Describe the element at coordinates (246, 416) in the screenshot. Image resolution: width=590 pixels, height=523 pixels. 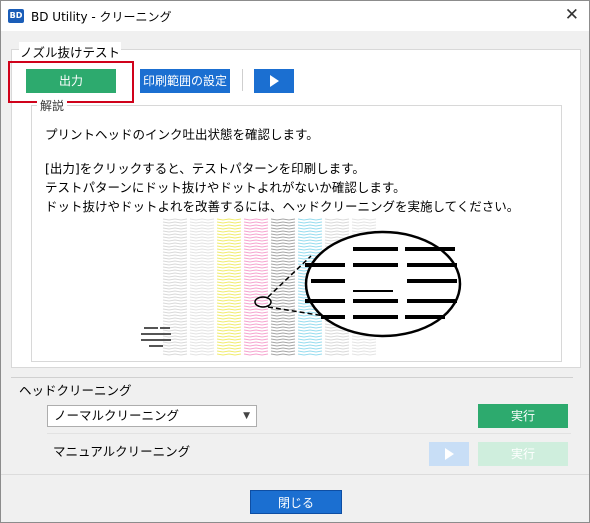
I see `chevron-down-icon: ▼` at that location.